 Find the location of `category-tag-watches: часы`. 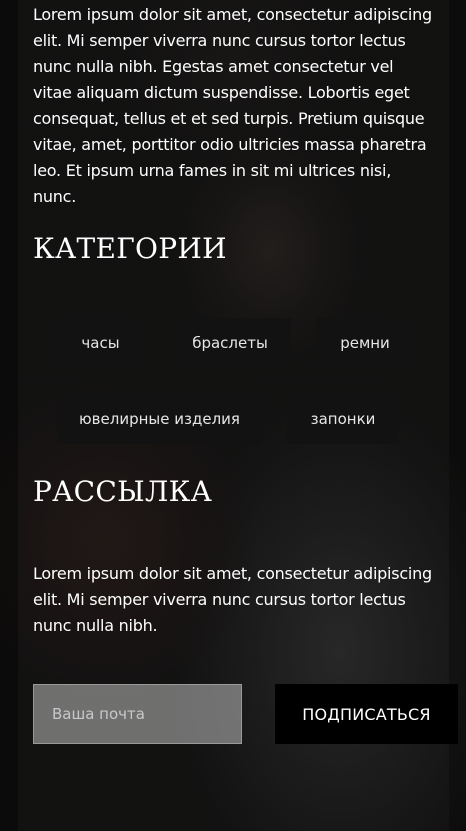

category-tag-watches: часы is located at coordinates (100, 343).